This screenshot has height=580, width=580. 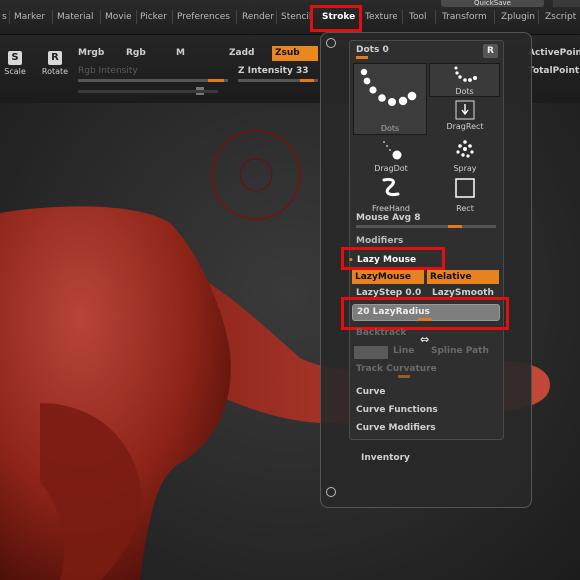 I want to click on dots-stroke-large: Dots, so click(x=390, y=99).